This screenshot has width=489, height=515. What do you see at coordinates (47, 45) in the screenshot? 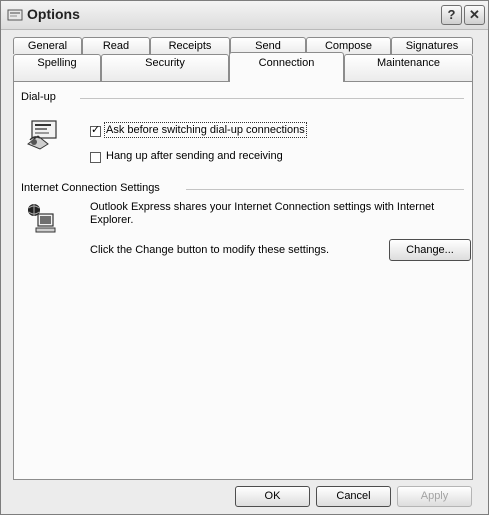
I see `tab-general: General` at bounding box center [47, 45].